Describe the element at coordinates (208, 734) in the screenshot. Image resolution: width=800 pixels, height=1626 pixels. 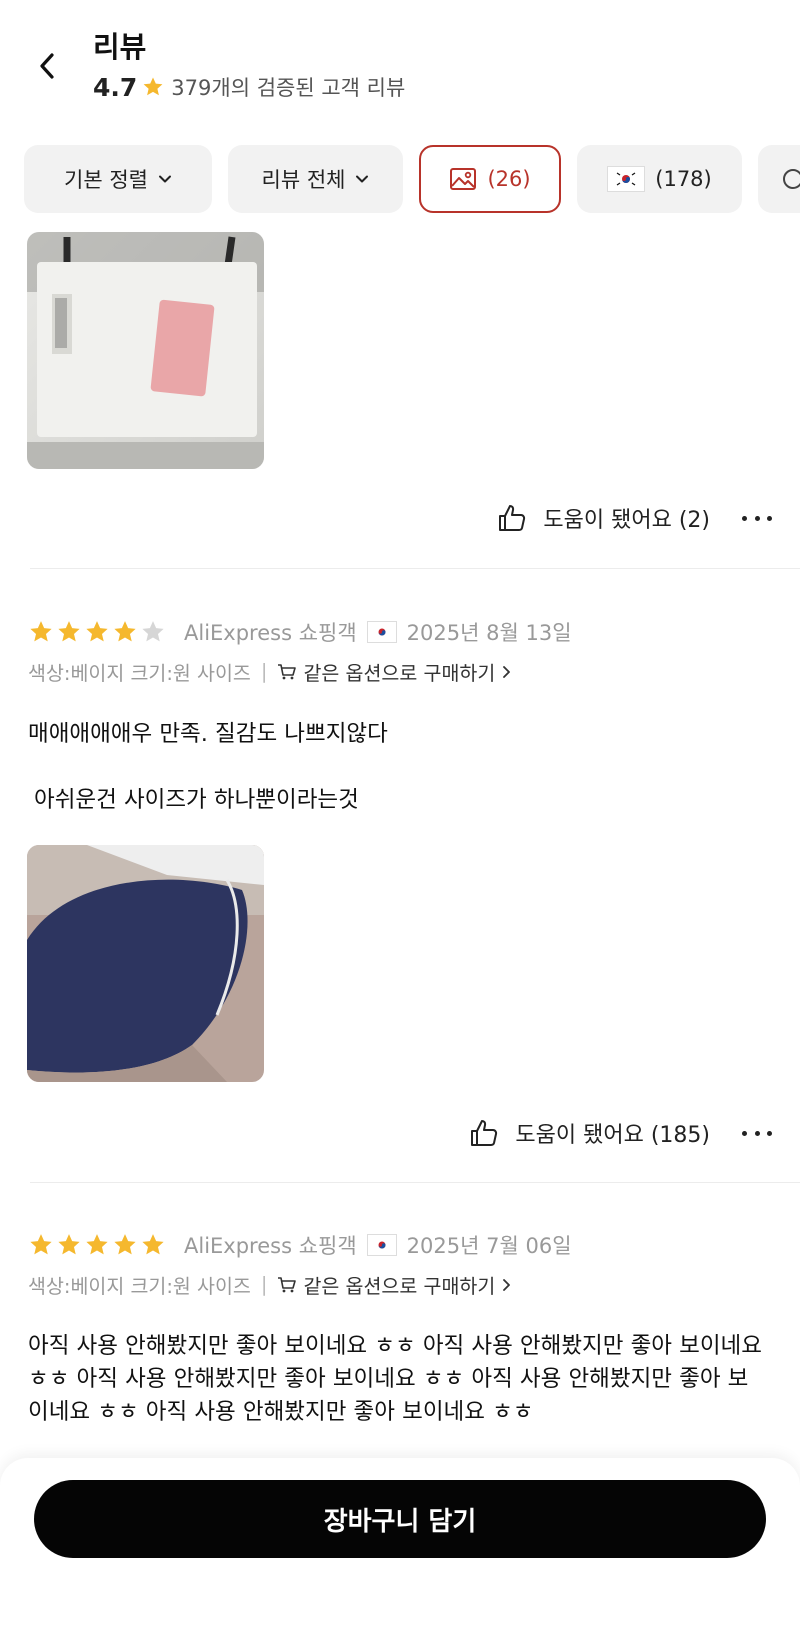
I see `review-text-line: 매애애애애우 만족. 질감도 나쁘지않다` at that location.